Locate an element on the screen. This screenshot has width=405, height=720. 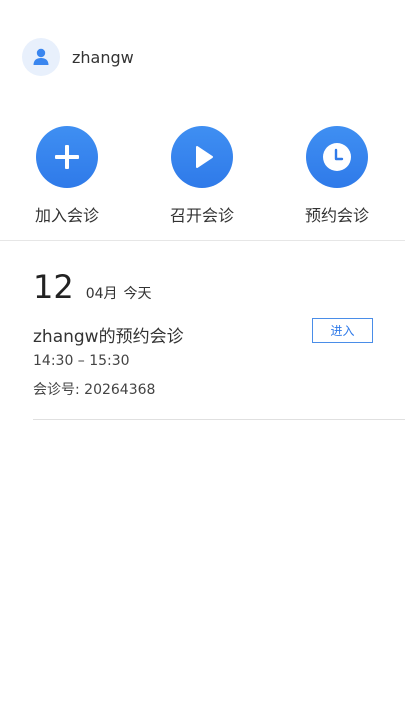
action-bar: 加入会诊 召开会诊 预约会诊 is located at coordinates (202, 176).